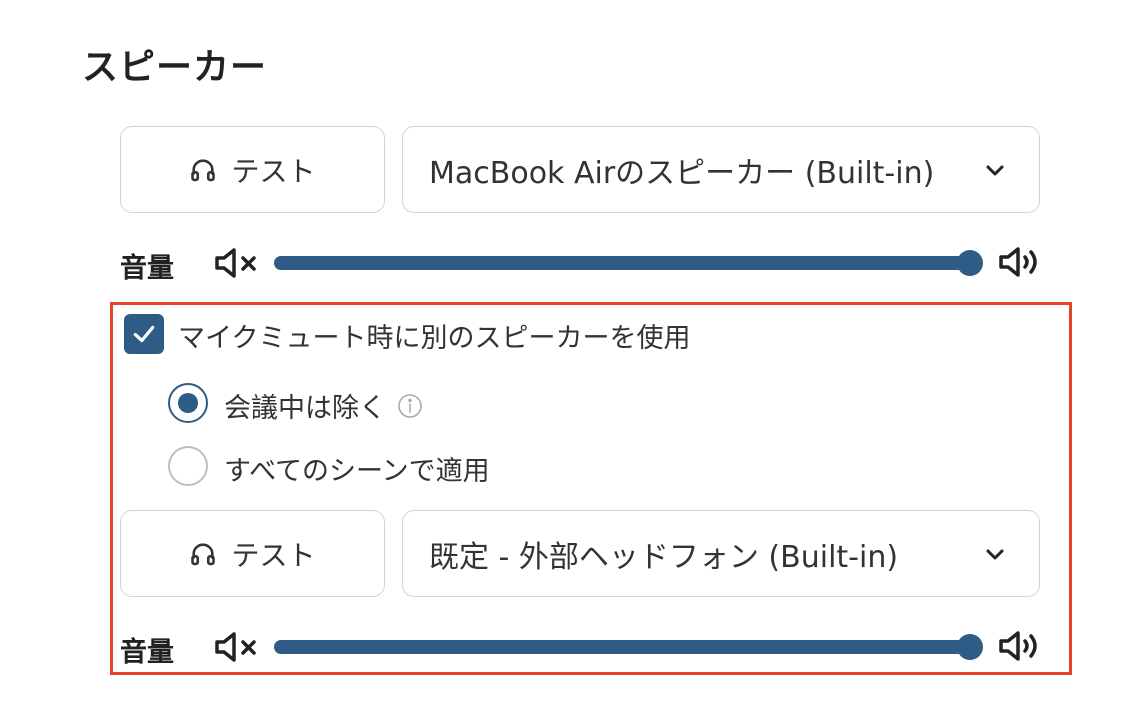 This screenshot has width=1124, height=710. I want to click on alt-speaker-checkbox-label: マイクミュート時に別のスピーカーを使用, so click(434, 338).